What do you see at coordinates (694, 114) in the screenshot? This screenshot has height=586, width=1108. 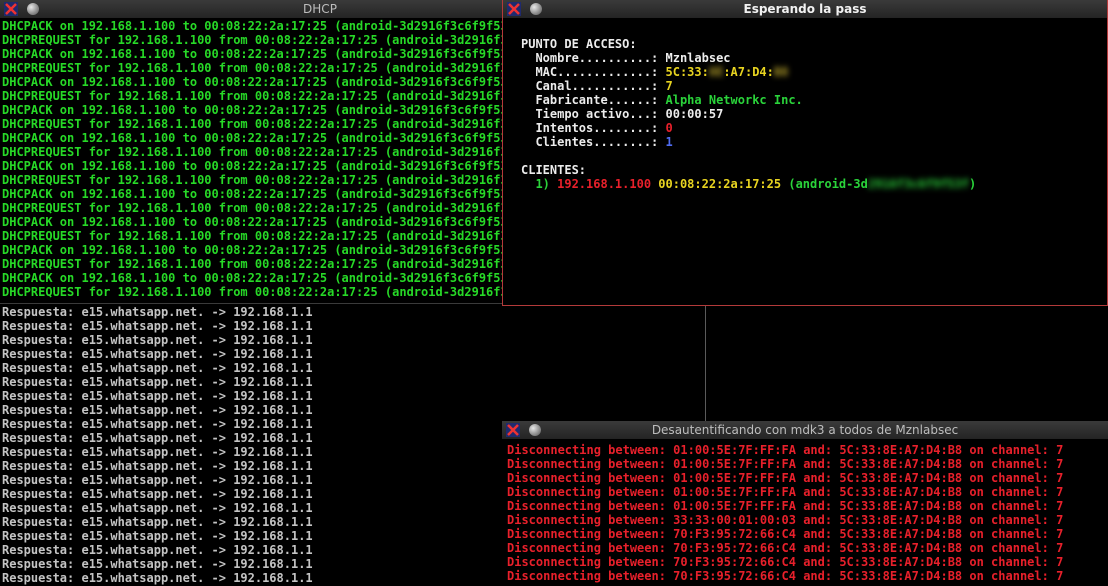 I see `uptime-value: 00:00:57` at bounding box center [694, 114].